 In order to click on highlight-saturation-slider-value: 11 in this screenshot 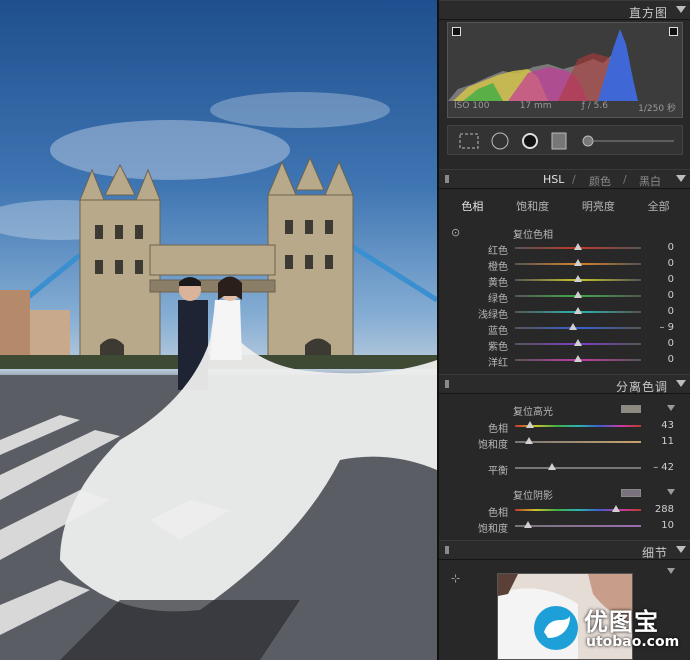, I will do `click(667, 441)`.